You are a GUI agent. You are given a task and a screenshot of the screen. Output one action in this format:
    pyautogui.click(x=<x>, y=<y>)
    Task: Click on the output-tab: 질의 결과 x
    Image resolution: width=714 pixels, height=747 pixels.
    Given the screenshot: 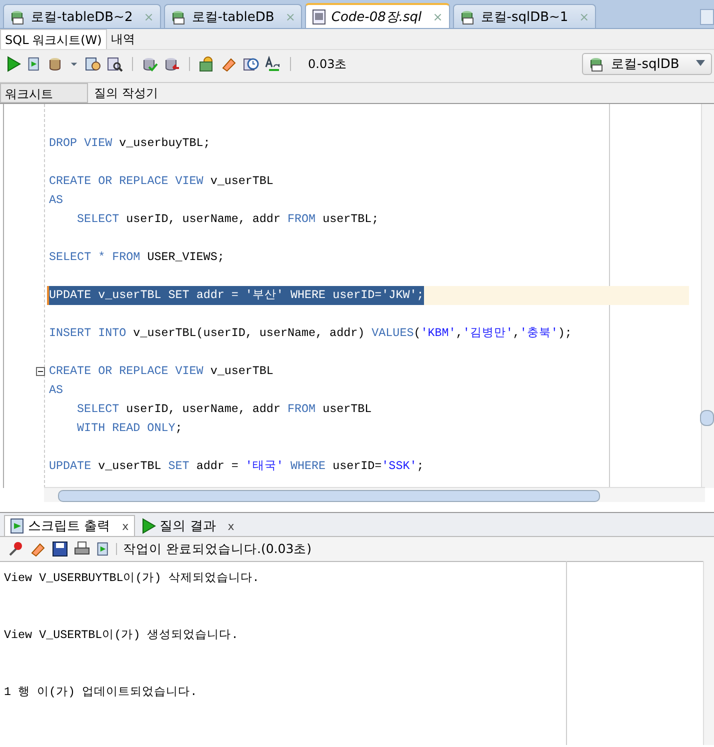 What is the action you would take?
    pyautogui.click(x=188, y=526)
    